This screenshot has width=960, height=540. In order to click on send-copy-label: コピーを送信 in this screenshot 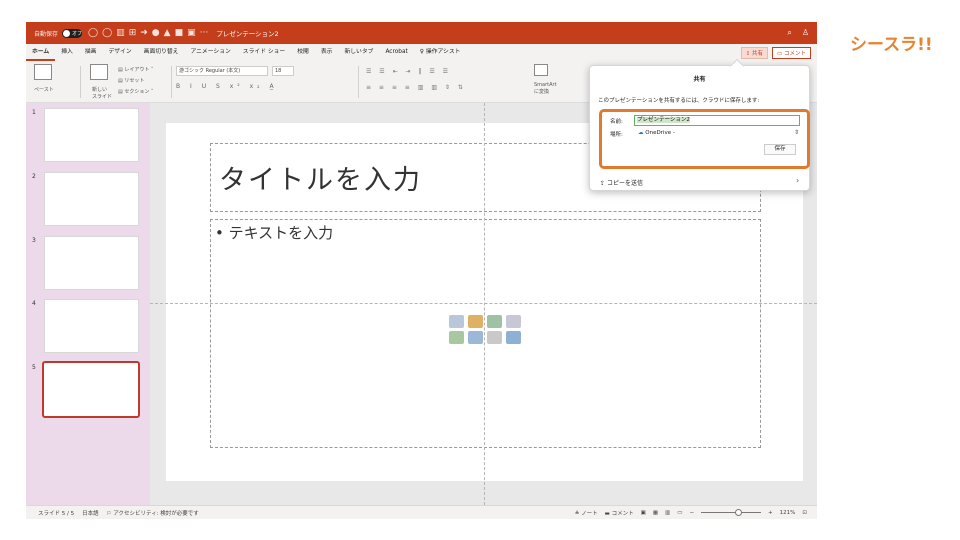, I will do `click(624, 183)`.